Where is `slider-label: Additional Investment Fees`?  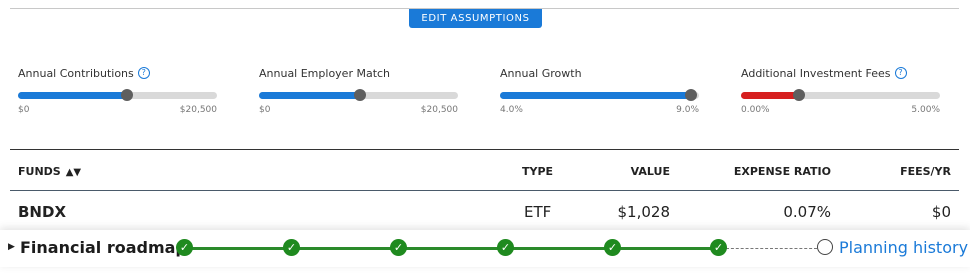
slider-label: Additional Investment Fees is located at coordinates (816, 73).